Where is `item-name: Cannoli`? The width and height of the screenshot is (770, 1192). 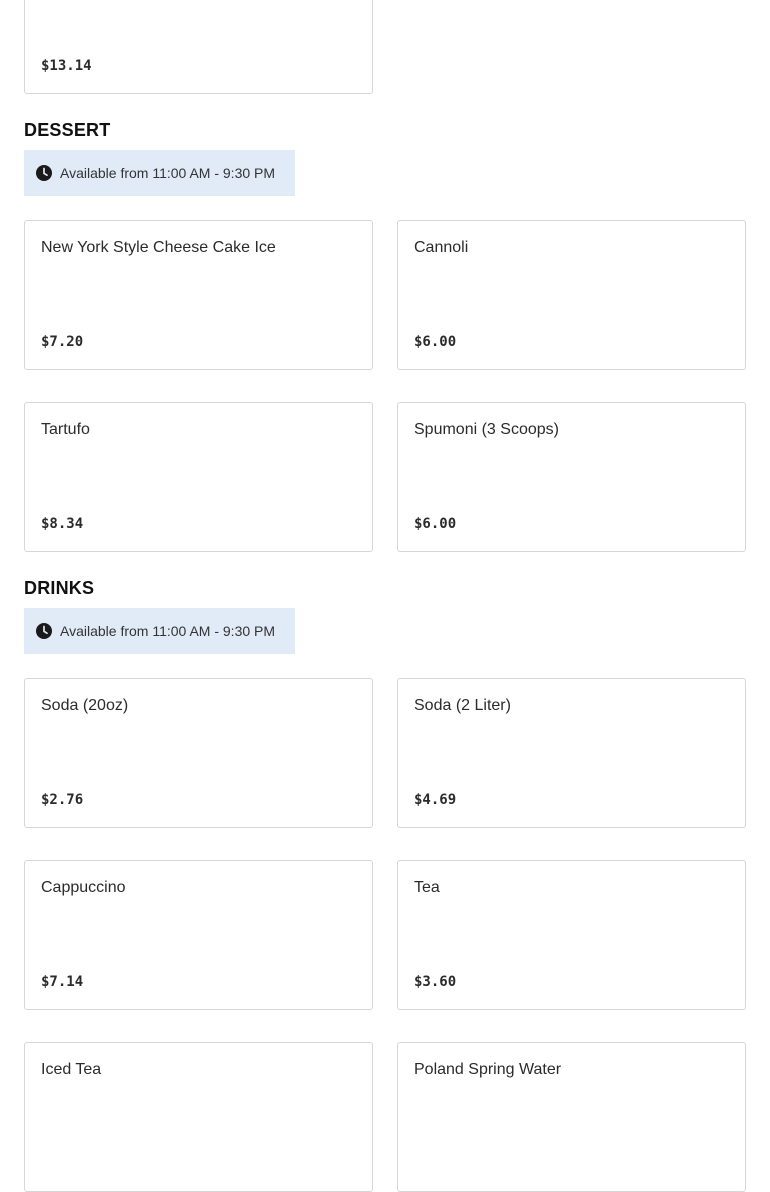 item-name: Cannoli is located at coordinates (441, 247).